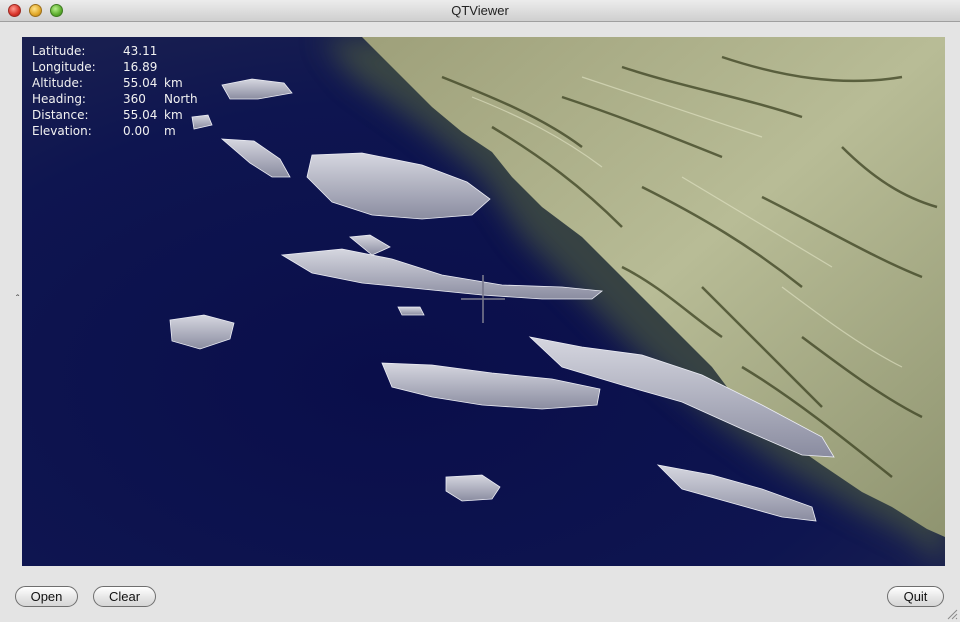  Describe the element at coordinates (59, 99) in the screenshot. I see `heading-label: Heading:` at that location.